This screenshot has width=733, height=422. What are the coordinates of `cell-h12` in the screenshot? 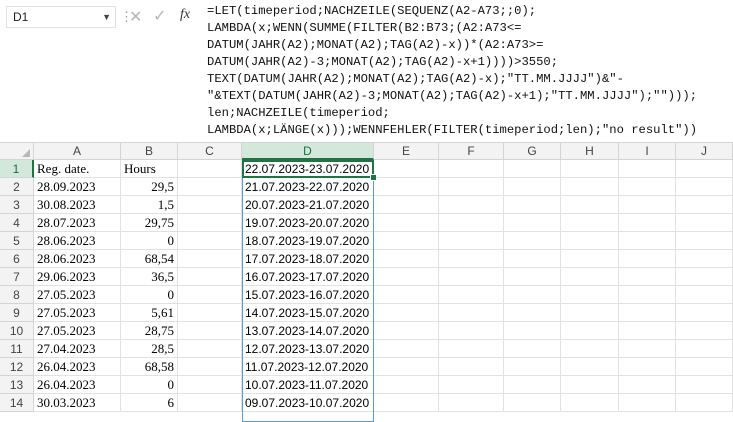 It's located at (590, 367).